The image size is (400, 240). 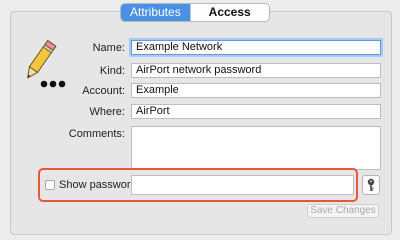 I want to click on kind-label: Kind:, so click(x=112, y=71).